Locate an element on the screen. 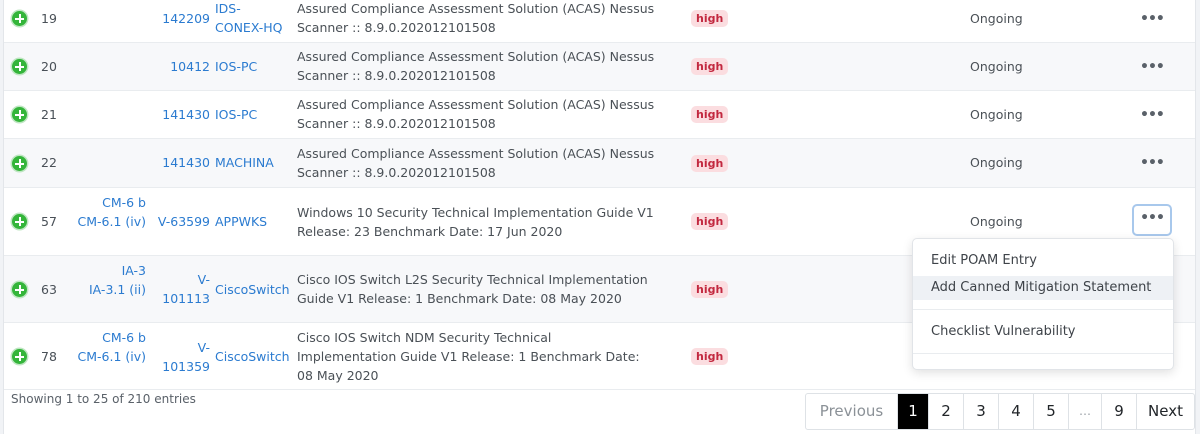 Image resolution: width=1200 pixels, height=434 pixels. pagination: Previous 1 2 3 4 5 … 9 Next is located at coordinates (1000, 411).